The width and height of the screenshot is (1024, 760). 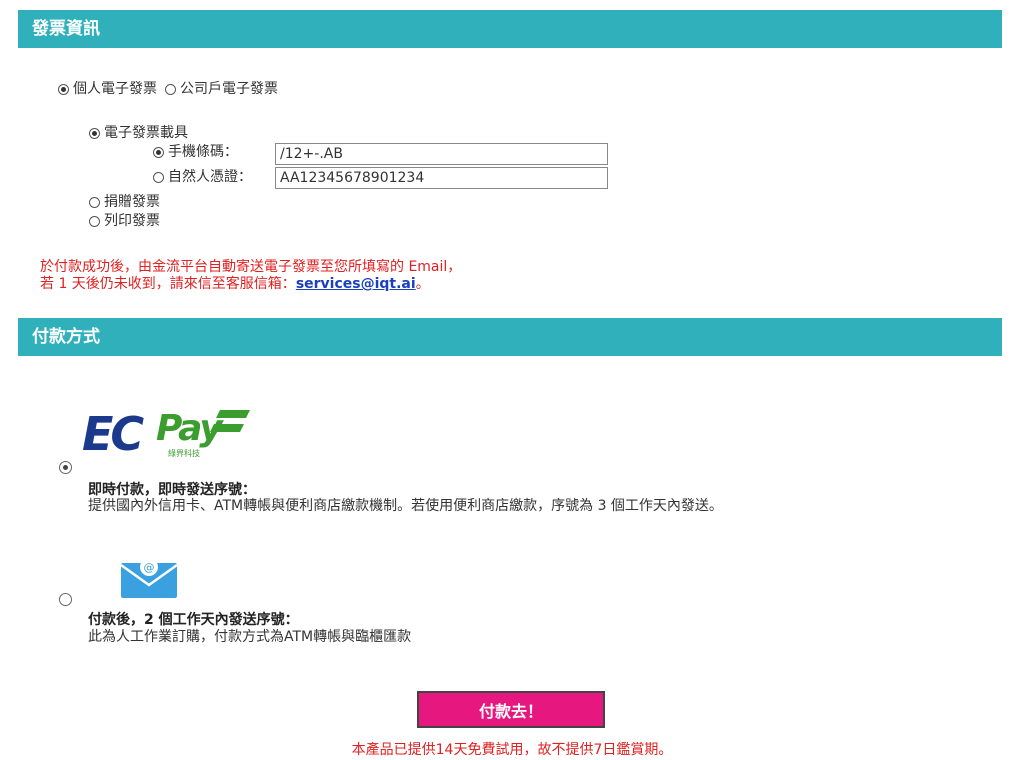 I want to click on donate-row: 捐贈發票, so click(x=124, y=202).